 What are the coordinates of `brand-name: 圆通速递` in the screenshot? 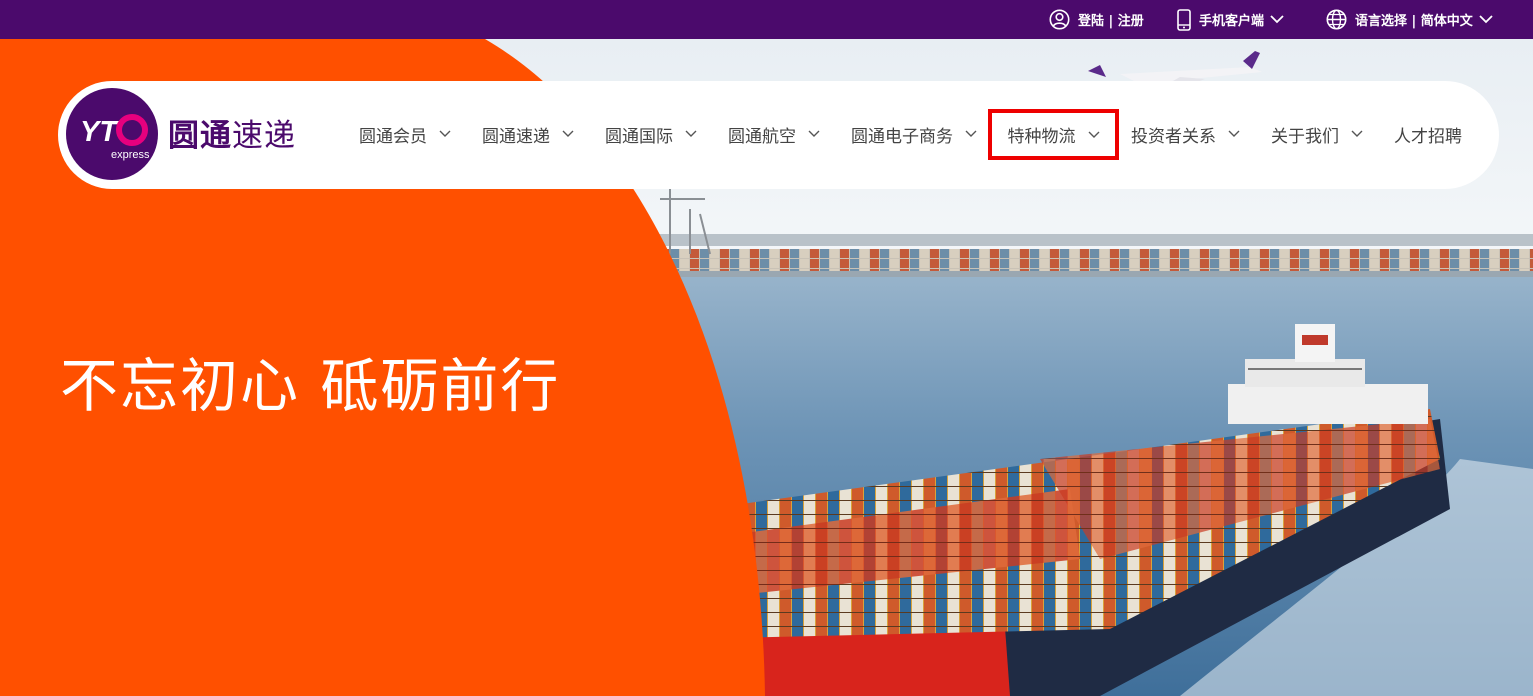 It's located at (232, 132).